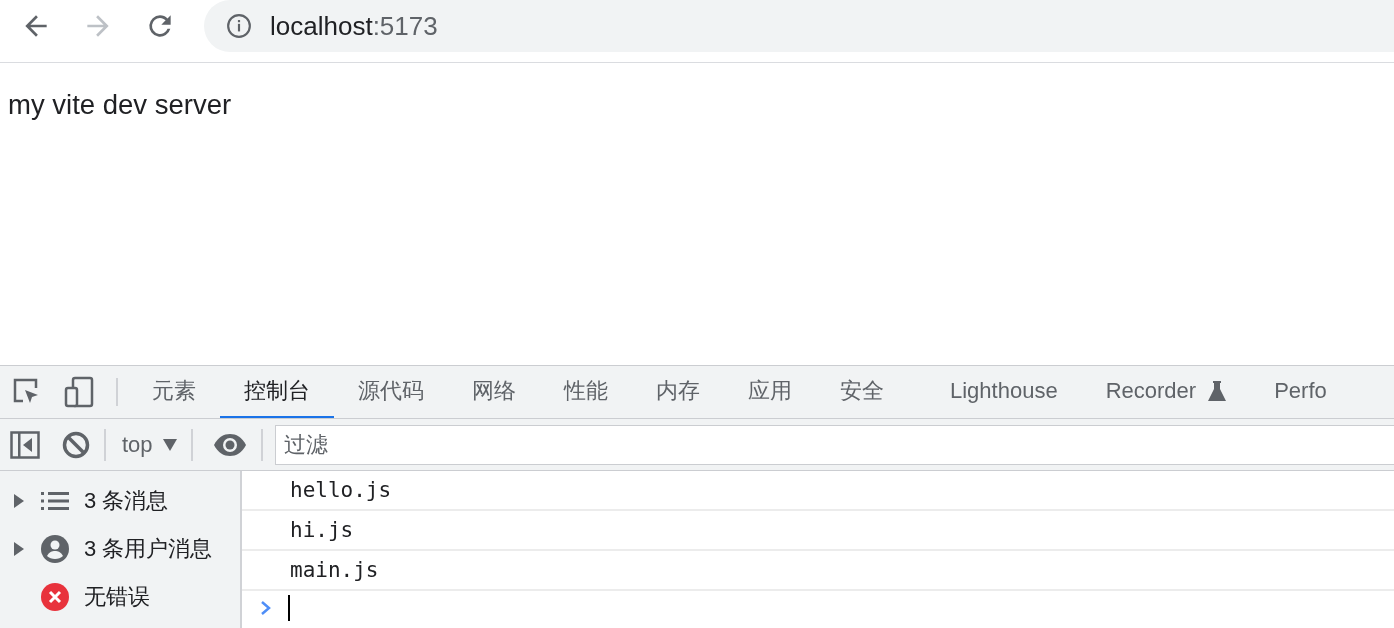 This screenshot has width=1394, height=628. What do you see at coordinates (818, 531) in the screenshot?
I see `log-message: hi.js` at bounding box center [818, 531].